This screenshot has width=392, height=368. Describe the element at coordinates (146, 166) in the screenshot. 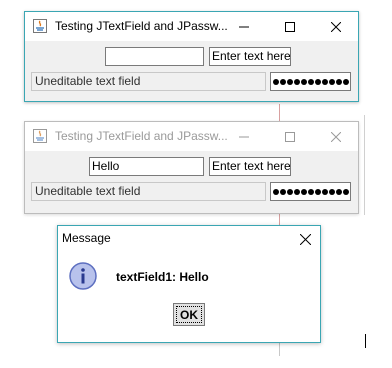

I see `text-field-1: Hello` at that location.